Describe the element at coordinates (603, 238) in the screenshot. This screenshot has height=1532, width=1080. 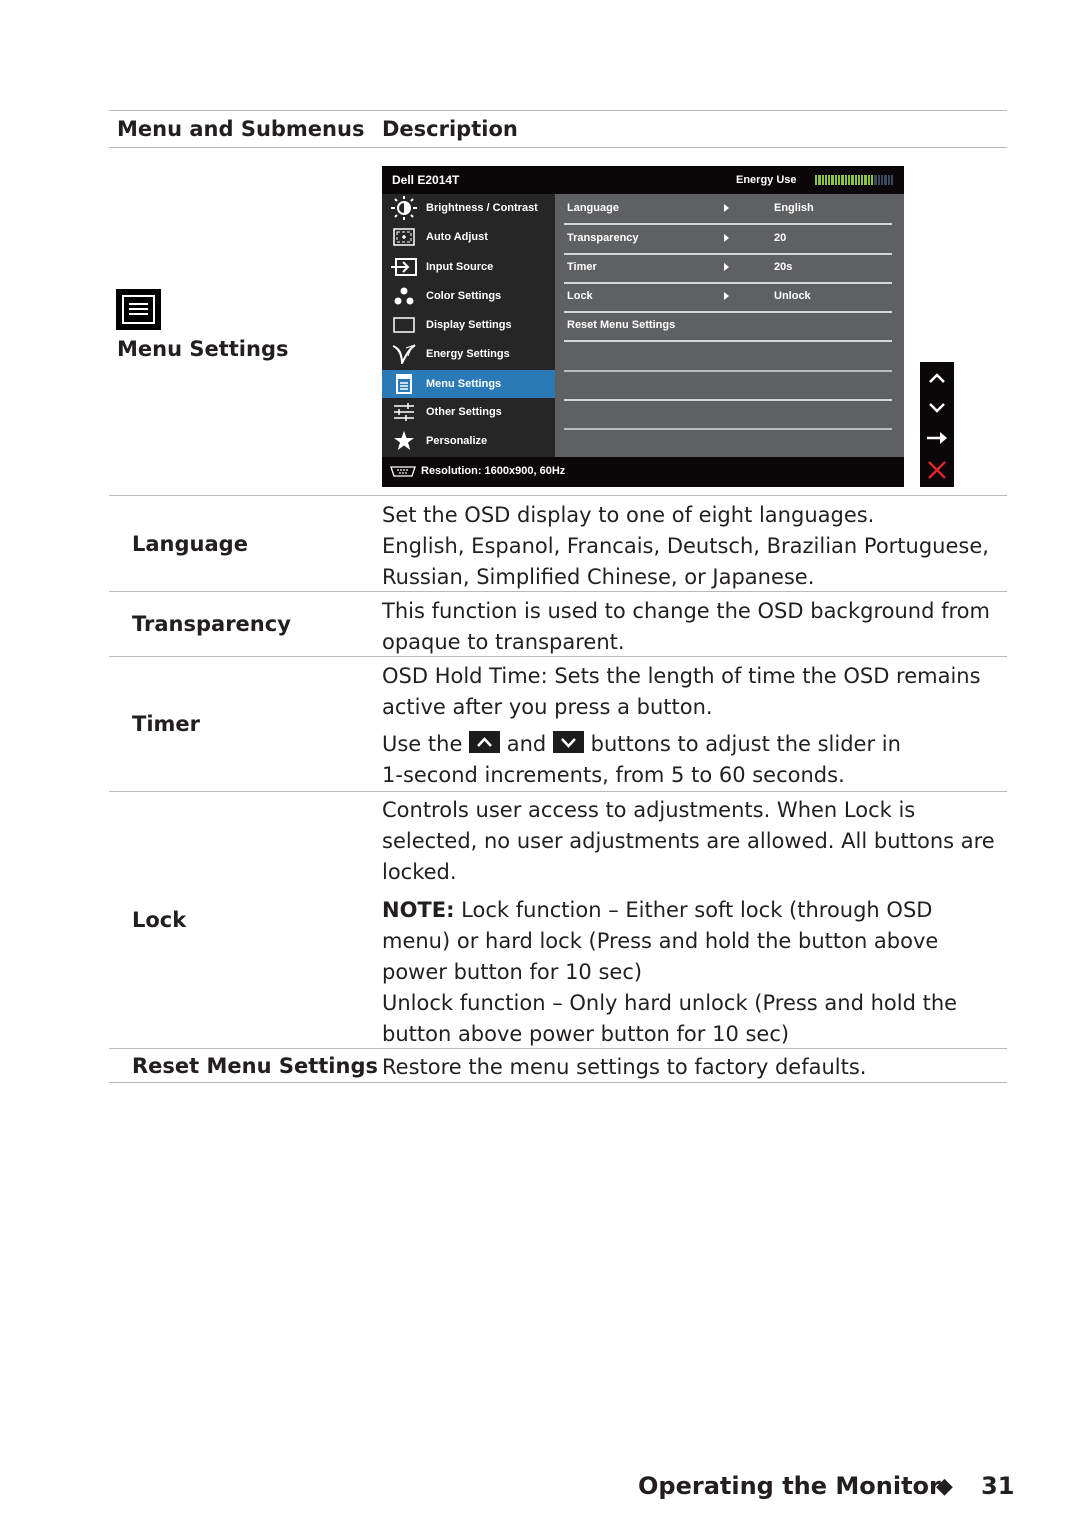
I see `osd-submenu-label: Transparency` at that location.